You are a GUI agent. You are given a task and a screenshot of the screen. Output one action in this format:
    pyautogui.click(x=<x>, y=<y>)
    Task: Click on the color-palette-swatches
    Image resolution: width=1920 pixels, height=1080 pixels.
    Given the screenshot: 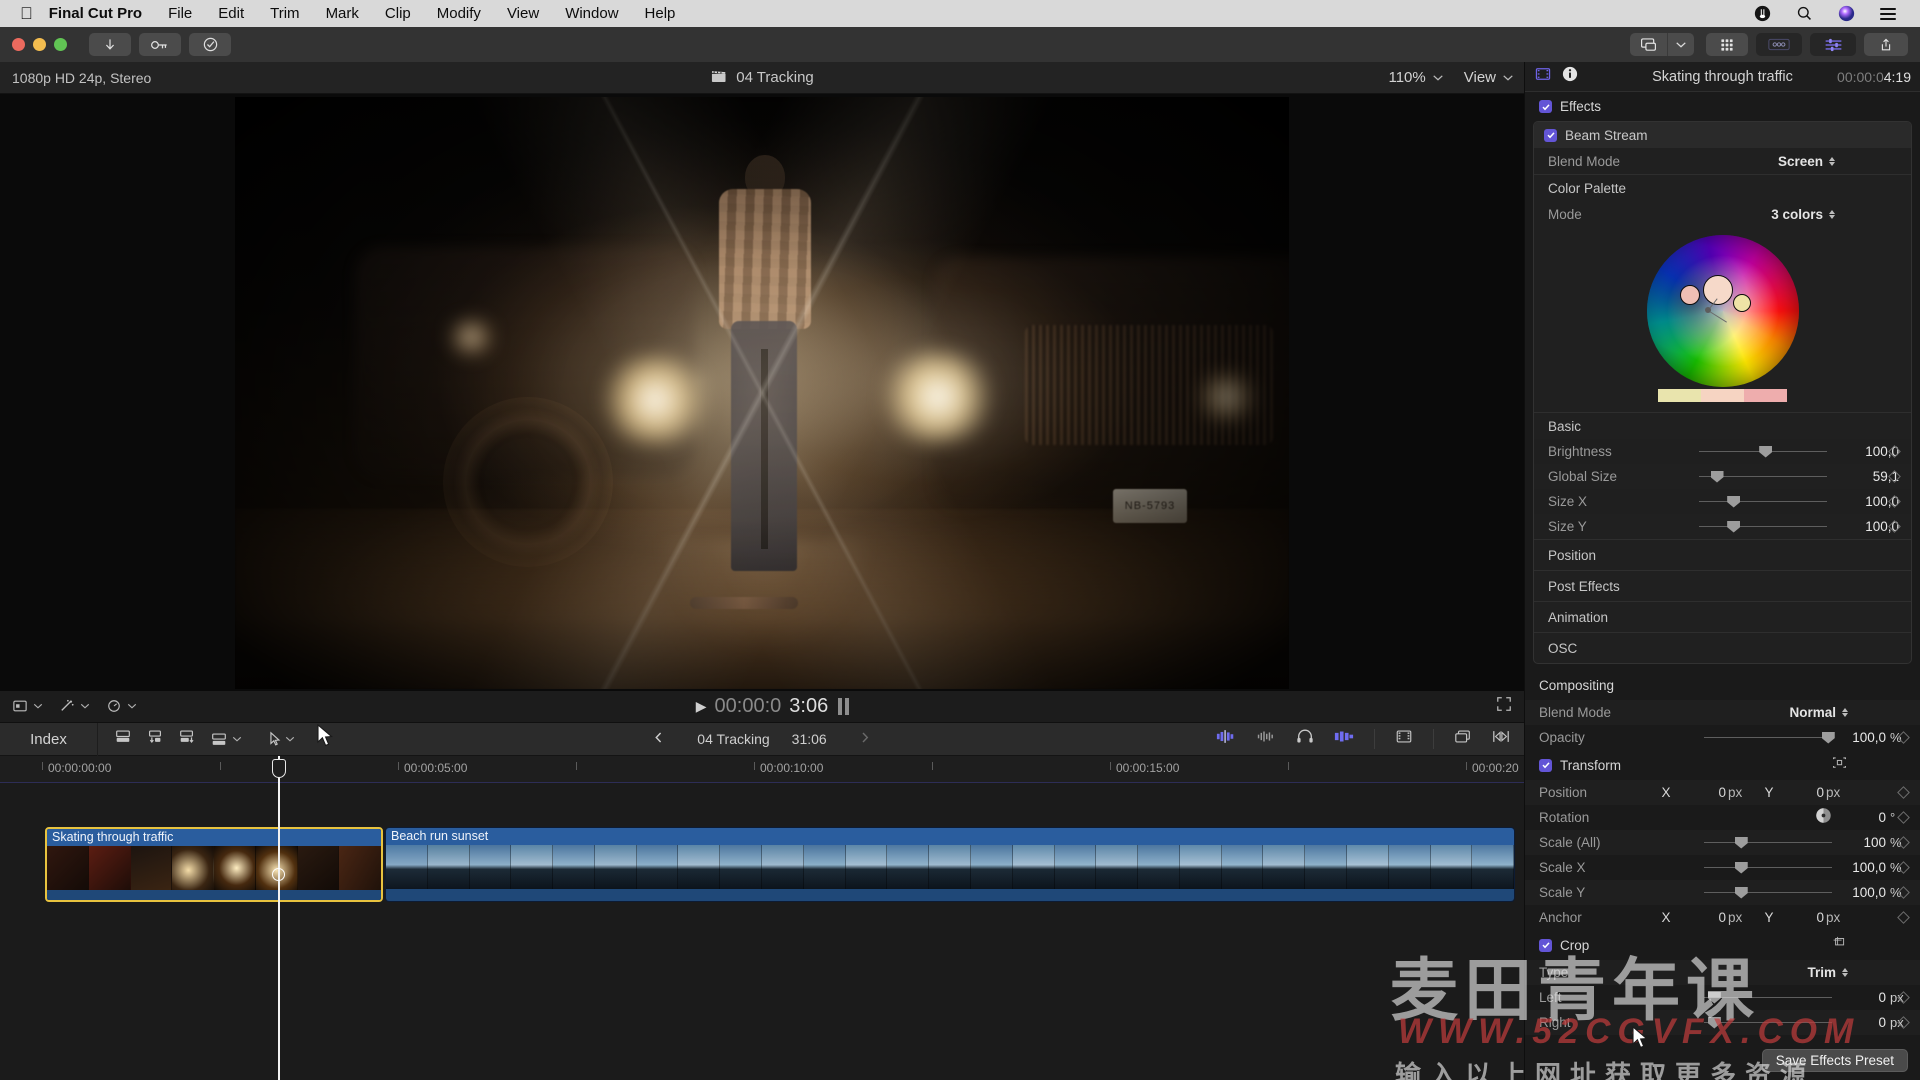 What is the action you would take?
    pyautogui.click(x=1722, y=395)
    